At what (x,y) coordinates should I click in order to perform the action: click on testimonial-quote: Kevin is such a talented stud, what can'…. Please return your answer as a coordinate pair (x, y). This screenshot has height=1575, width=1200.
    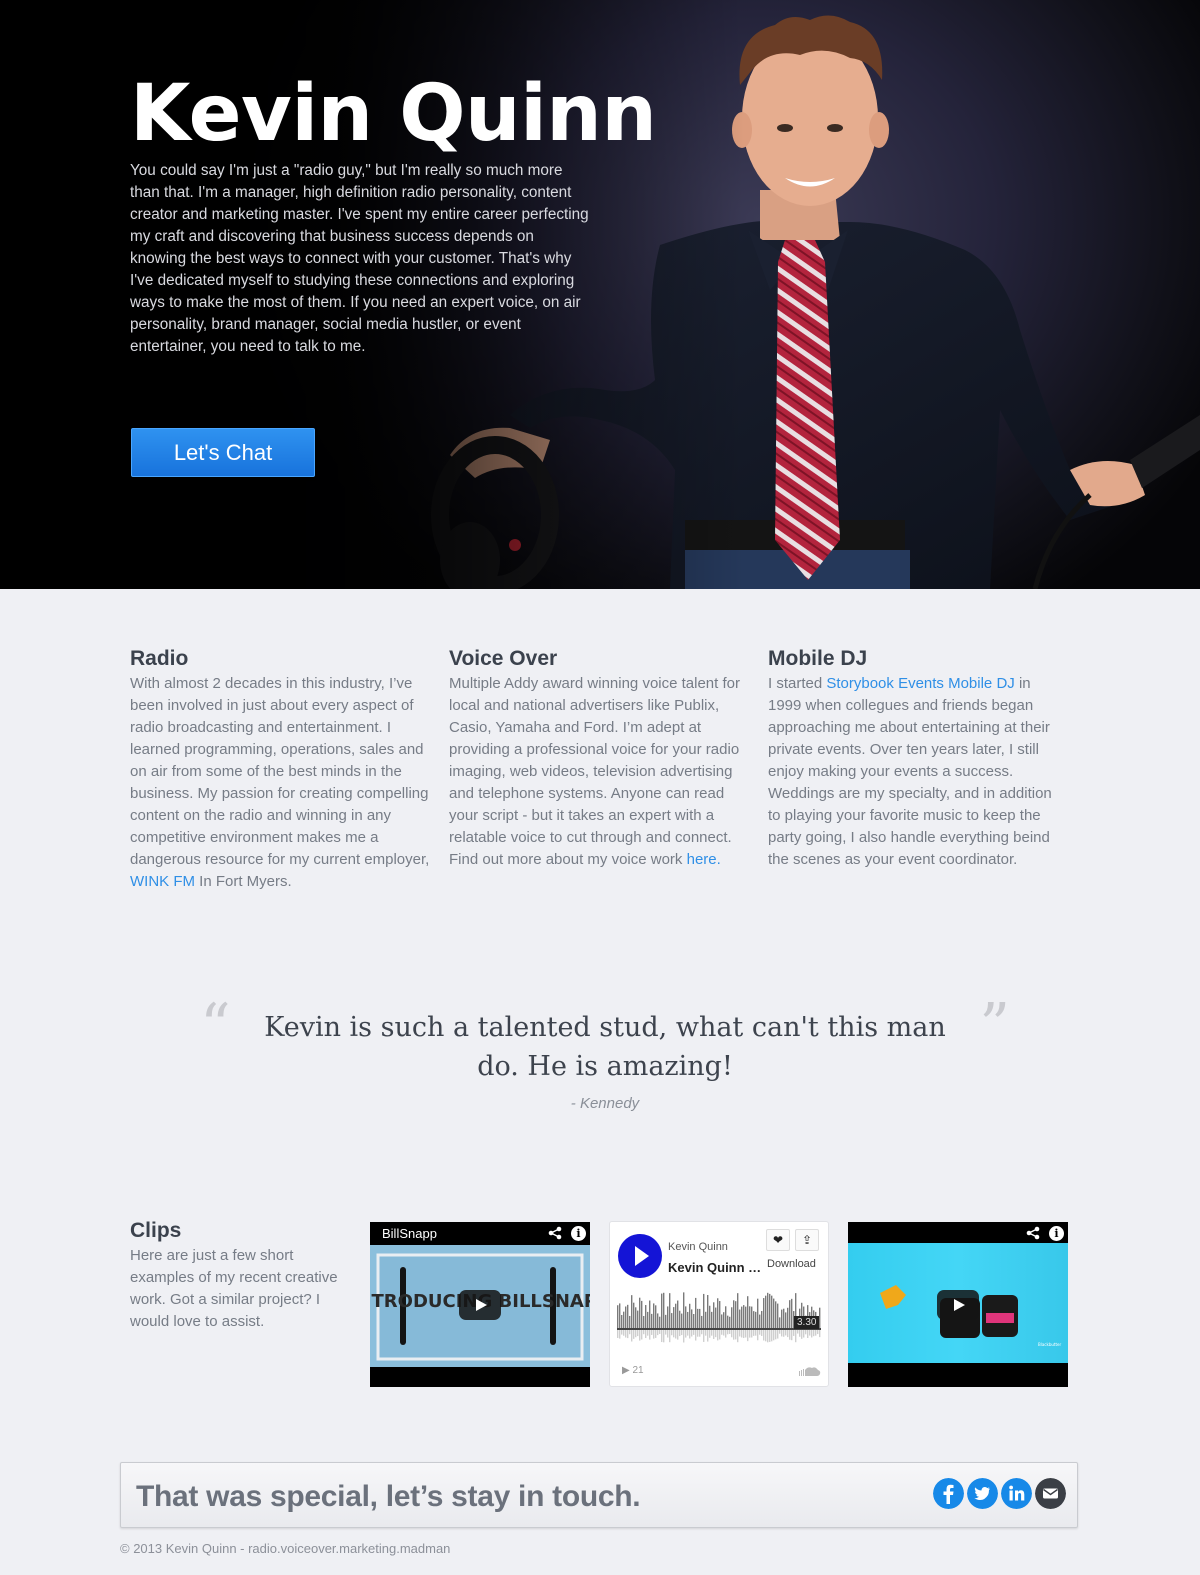
    Looking at the image, I should click on (605, 1047).